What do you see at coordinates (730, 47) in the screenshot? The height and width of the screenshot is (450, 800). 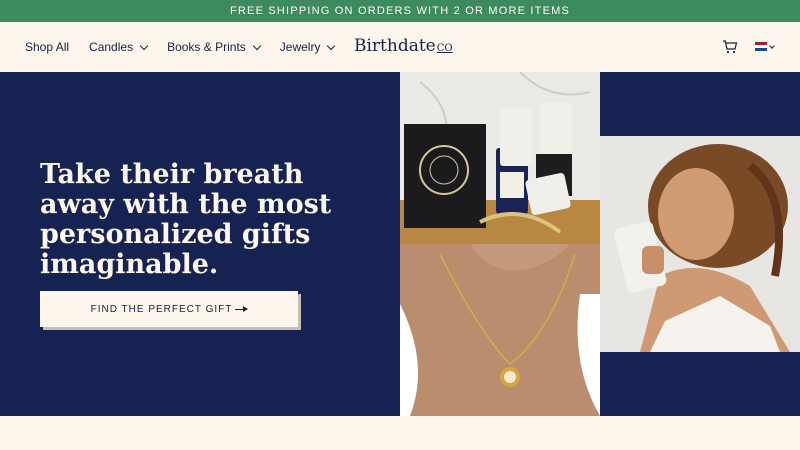 I see `cart-icon` at bounding box center [730, 47].